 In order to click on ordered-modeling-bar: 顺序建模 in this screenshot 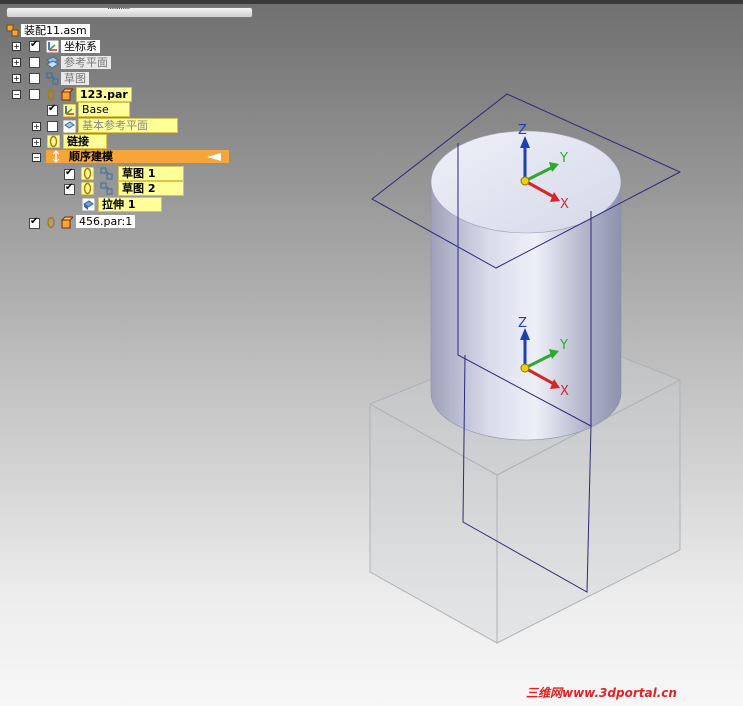, I will do `click(137, 156)`.